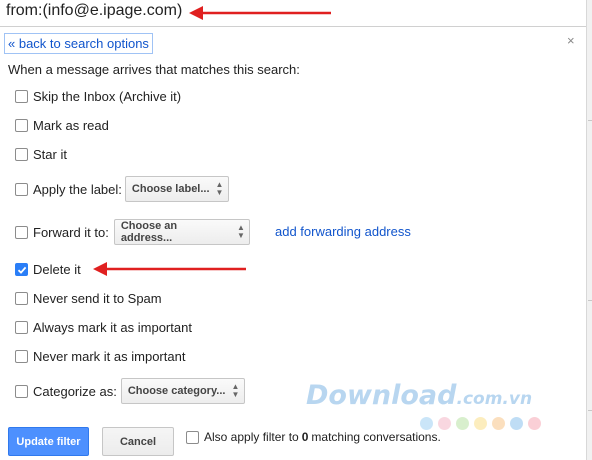 This screenshot has width=592, height=460. I want to click on option-skip-inbox: Skip the Inbox (Archive it), so click(98, 96).